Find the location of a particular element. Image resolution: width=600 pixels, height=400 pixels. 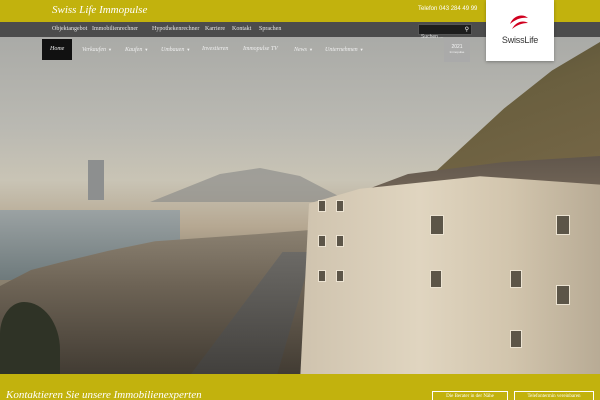

search-icon: ⚲ is located at coordinates (467, 30).